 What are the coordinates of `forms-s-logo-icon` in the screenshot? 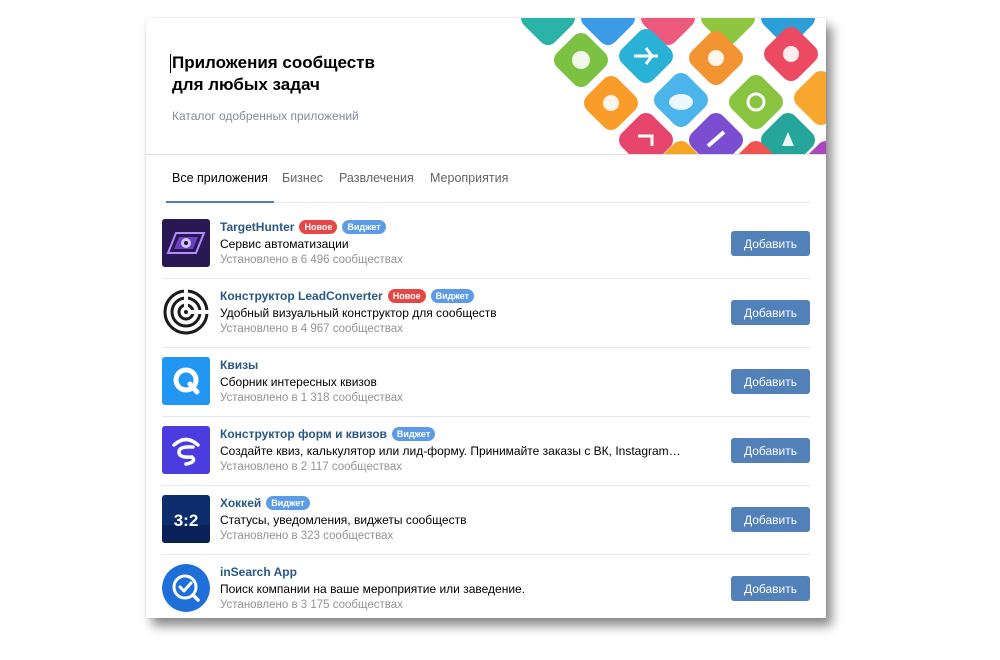 It's located at (186, 450).